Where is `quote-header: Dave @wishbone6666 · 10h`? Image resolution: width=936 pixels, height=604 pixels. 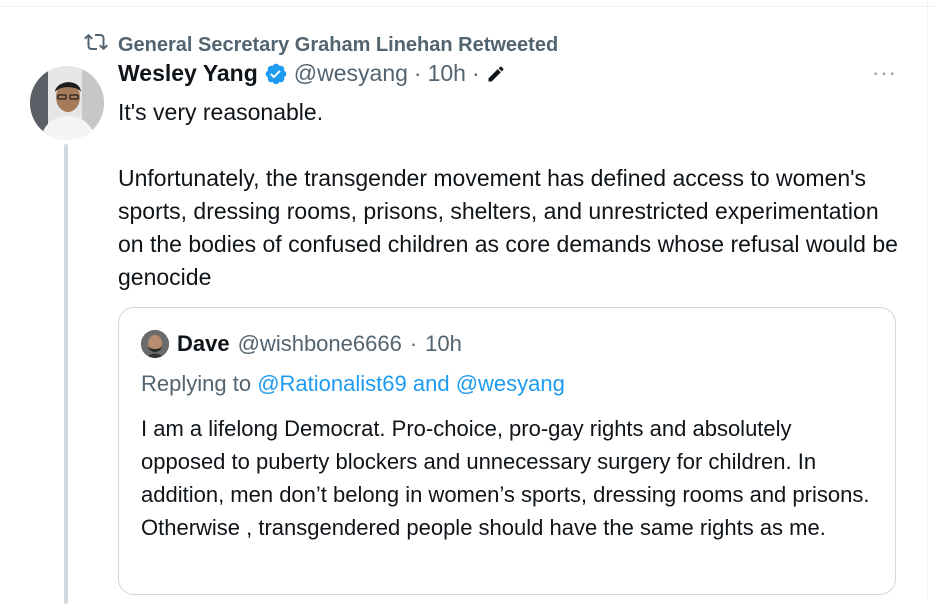 quote-header: Dave @wishbone6666 · 10h is located at coordinates (301, 344).